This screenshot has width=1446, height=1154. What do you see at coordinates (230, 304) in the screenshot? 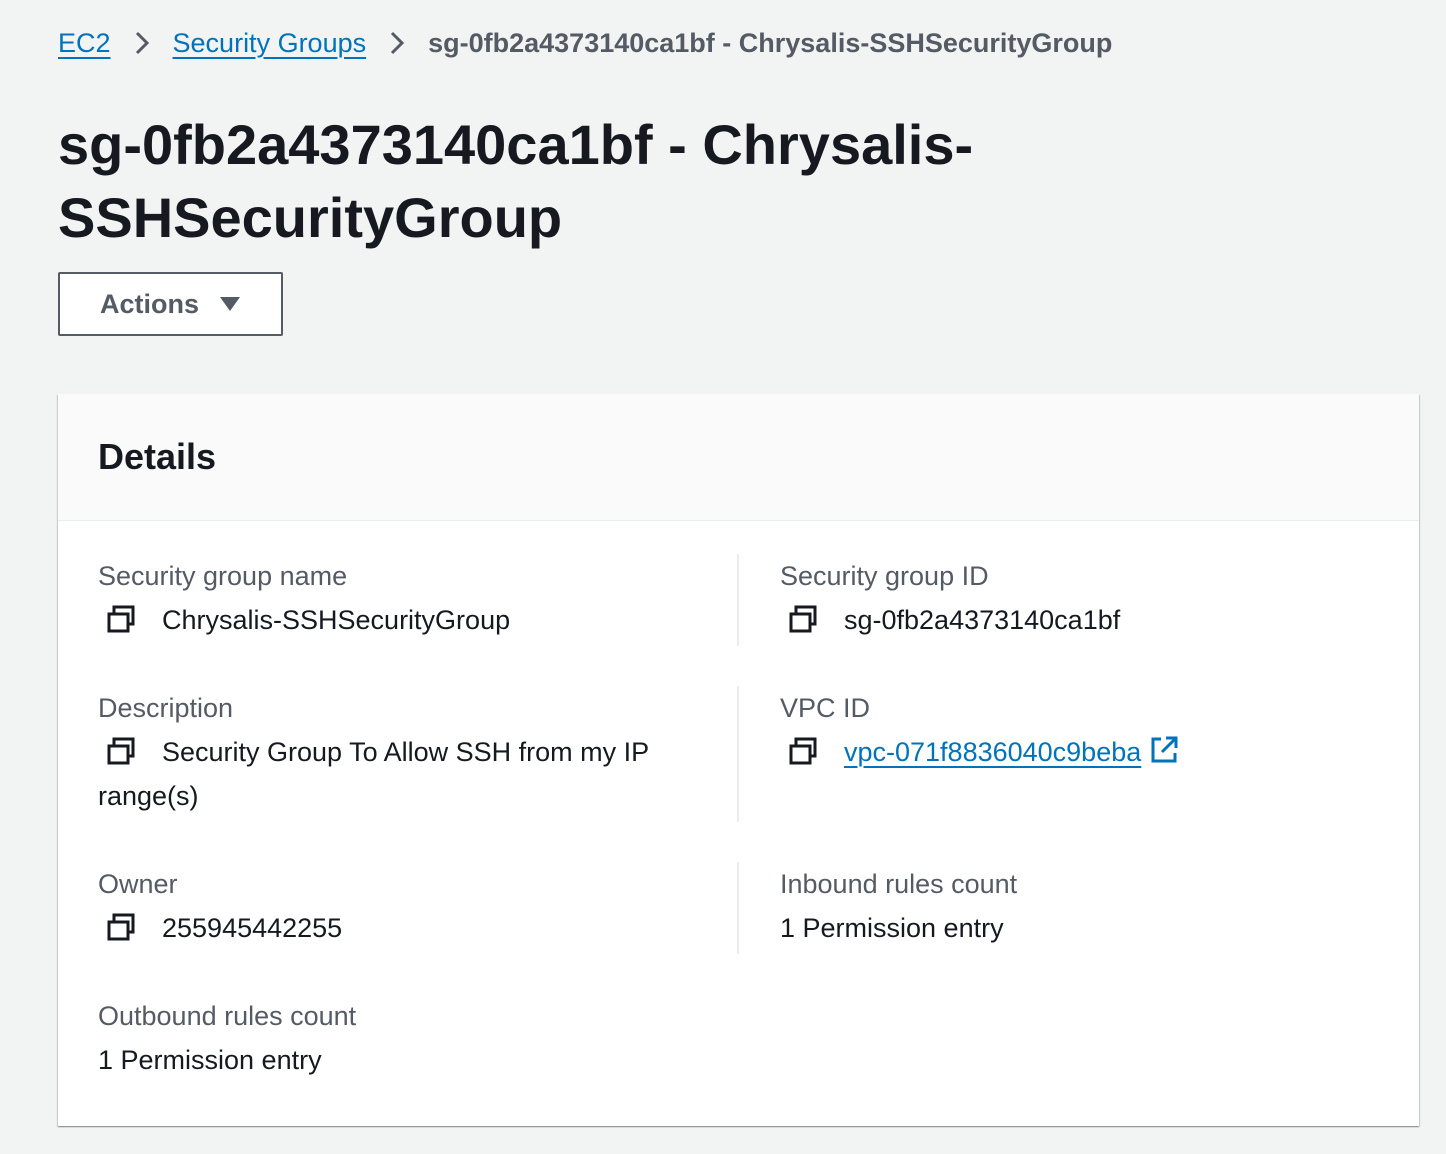
I see `caret-down-icon` at bounding box center [230, 304].